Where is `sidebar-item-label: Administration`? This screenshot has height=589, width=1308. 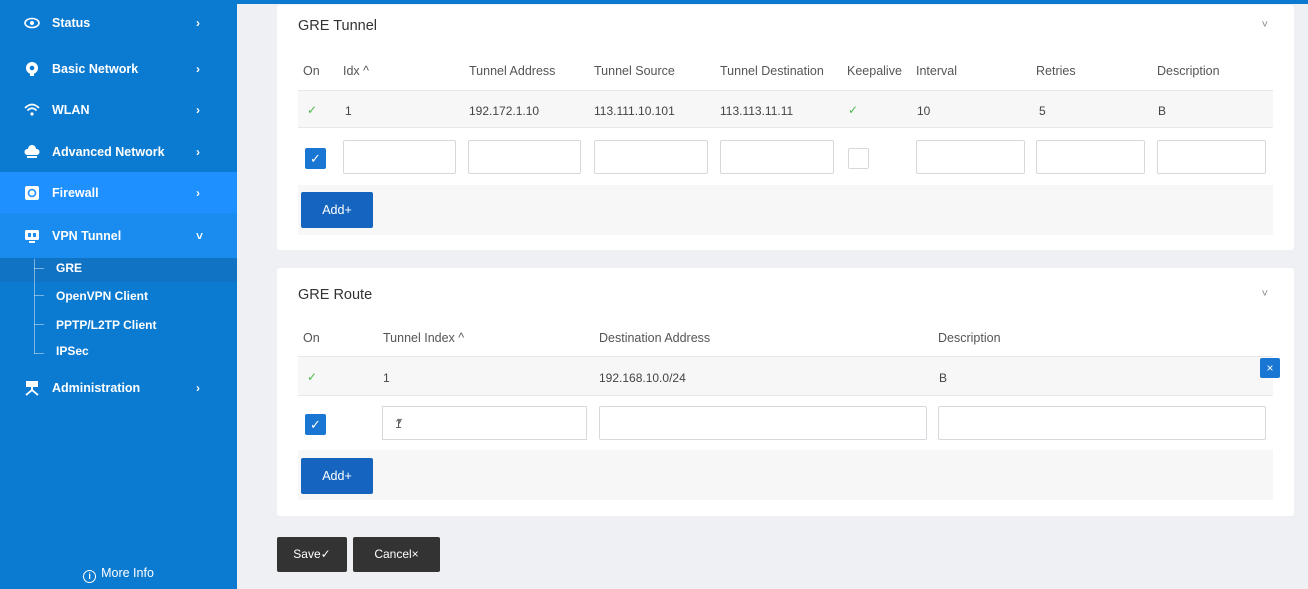 sidebar-item-label: Administration is located at coordinates (96, 387).